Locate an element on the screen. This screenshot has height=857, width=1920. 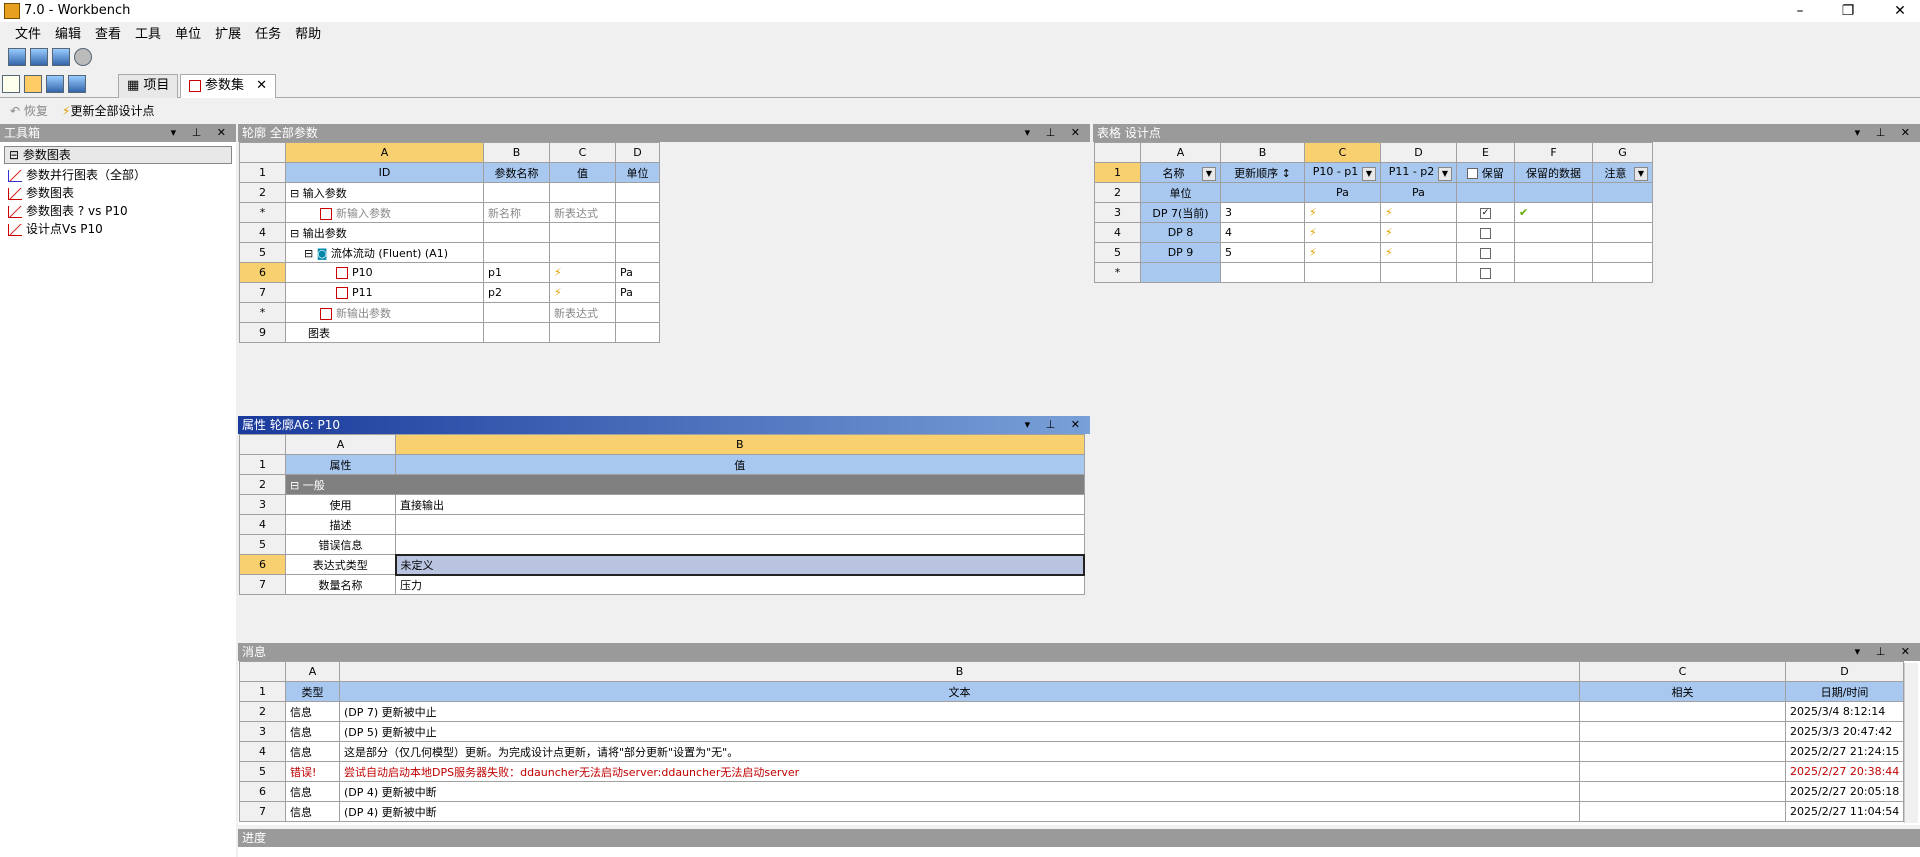
table-row: 2 ⊟ 输入参数 is located at coordinates (449, 192).